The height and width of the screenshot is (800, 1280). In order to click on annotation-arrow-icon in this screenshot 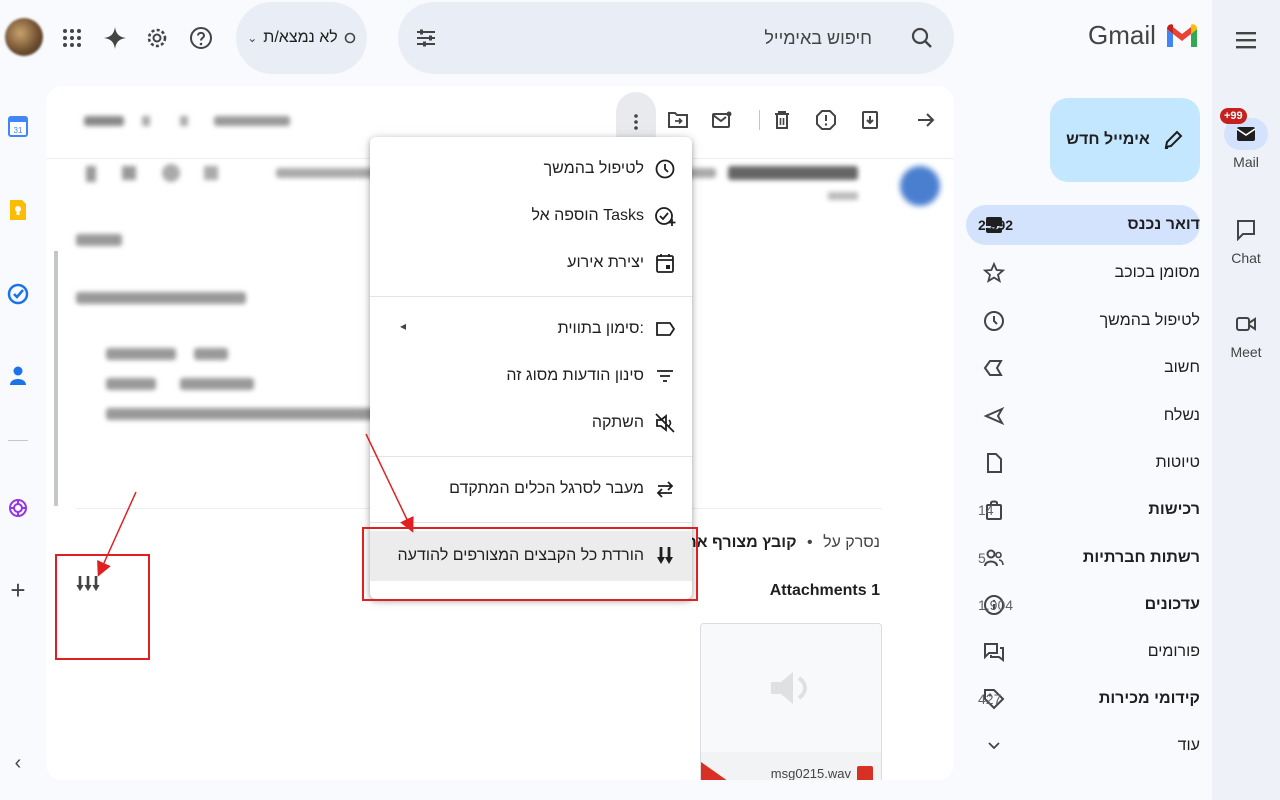, I will do `click(117, 534)`.